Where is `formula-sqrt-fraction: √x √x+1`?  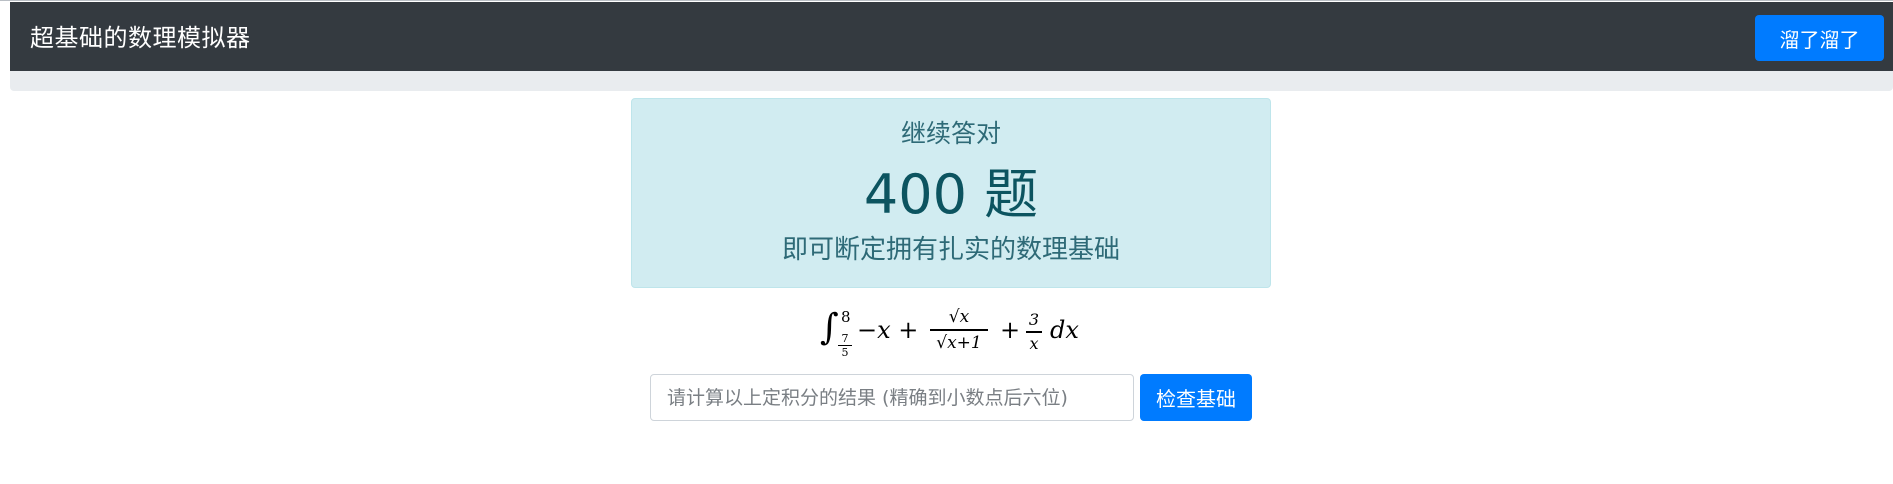 formula-sqrt-fraction: √x √x+1 is located at coordinates (959, 330).